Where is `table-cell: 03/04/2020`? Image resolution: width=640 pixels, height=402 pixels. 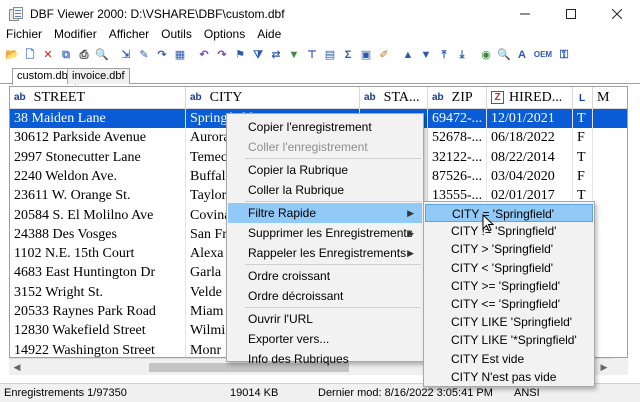
table-cell: 03/04/2020 is located at coordinates (530, 176).